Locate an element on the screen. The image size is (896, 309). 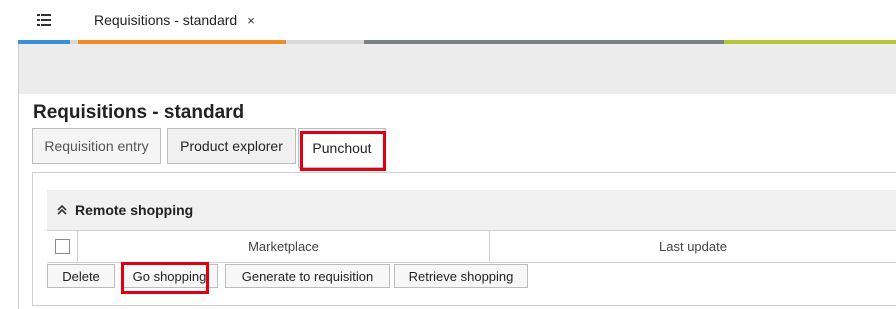
tab-product-explorer: Product explorer is located at coordinates (231, 146).